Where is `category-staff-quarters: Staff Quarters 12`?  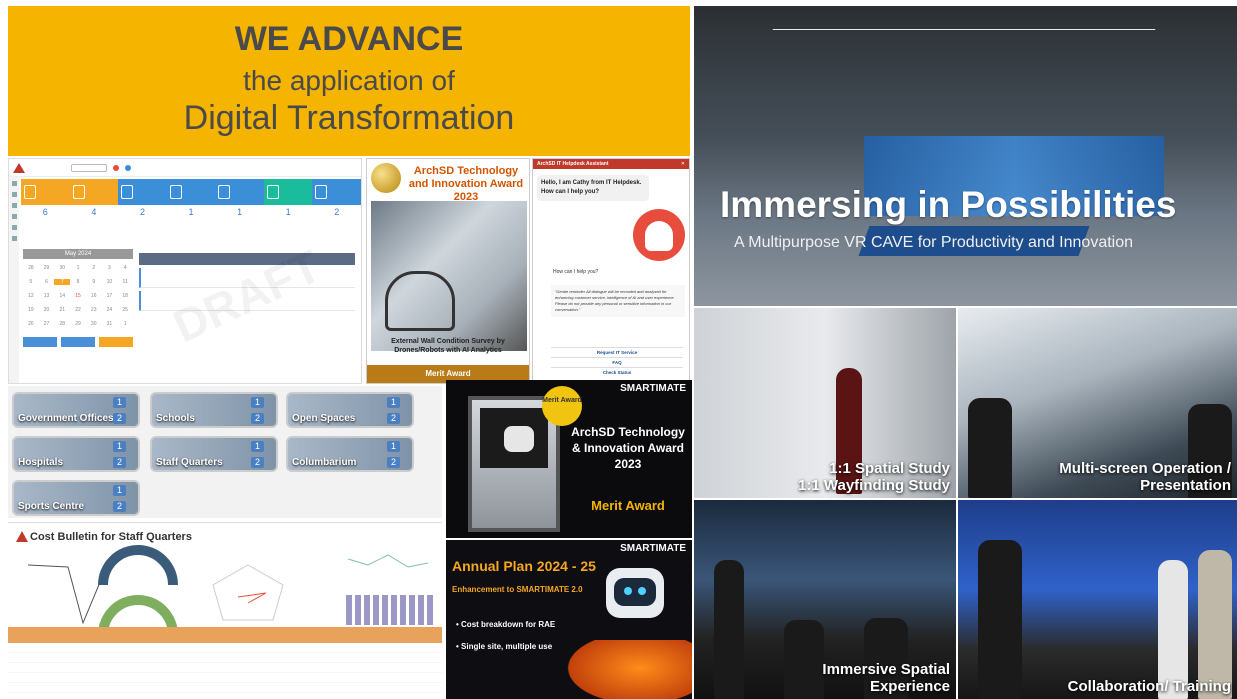 category-staff-quarters: Staff Quarters 12 is located at coordinates (214, 454).